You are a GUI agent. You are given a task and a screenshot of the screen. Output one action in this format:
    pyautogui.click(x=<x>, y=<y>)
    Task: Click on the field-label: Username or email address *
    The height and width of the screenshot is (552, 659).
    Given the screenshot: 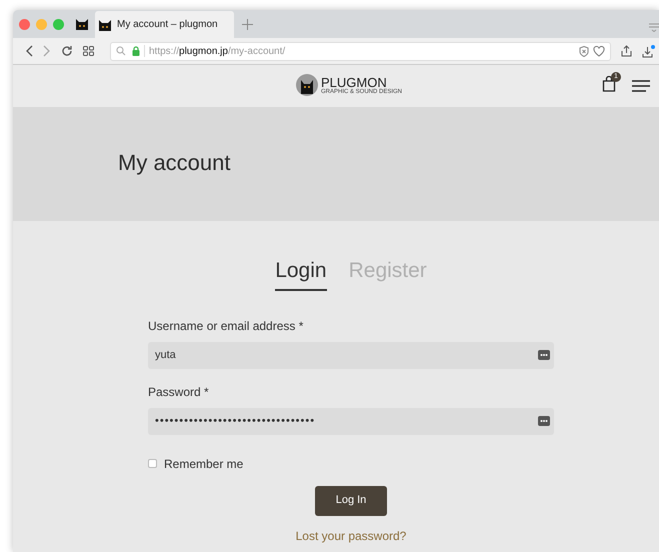 What is the action you would take?
    pyautogui.click(x=226, y=326)
    